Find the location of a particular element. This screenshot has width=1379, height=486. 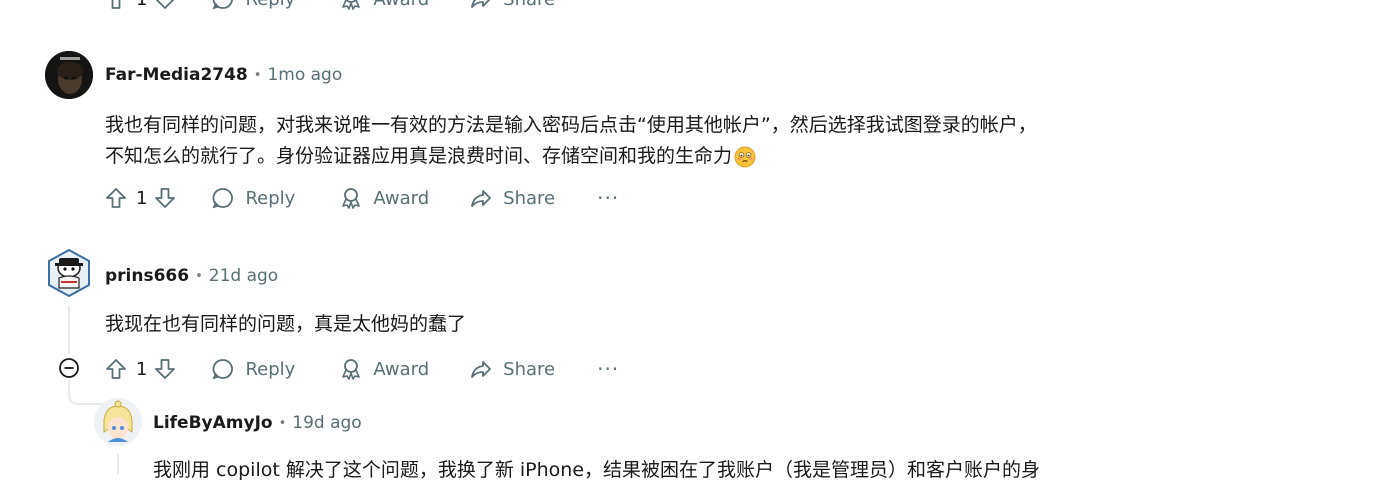

collapse-thread-button is located at coordinates (69, 368).